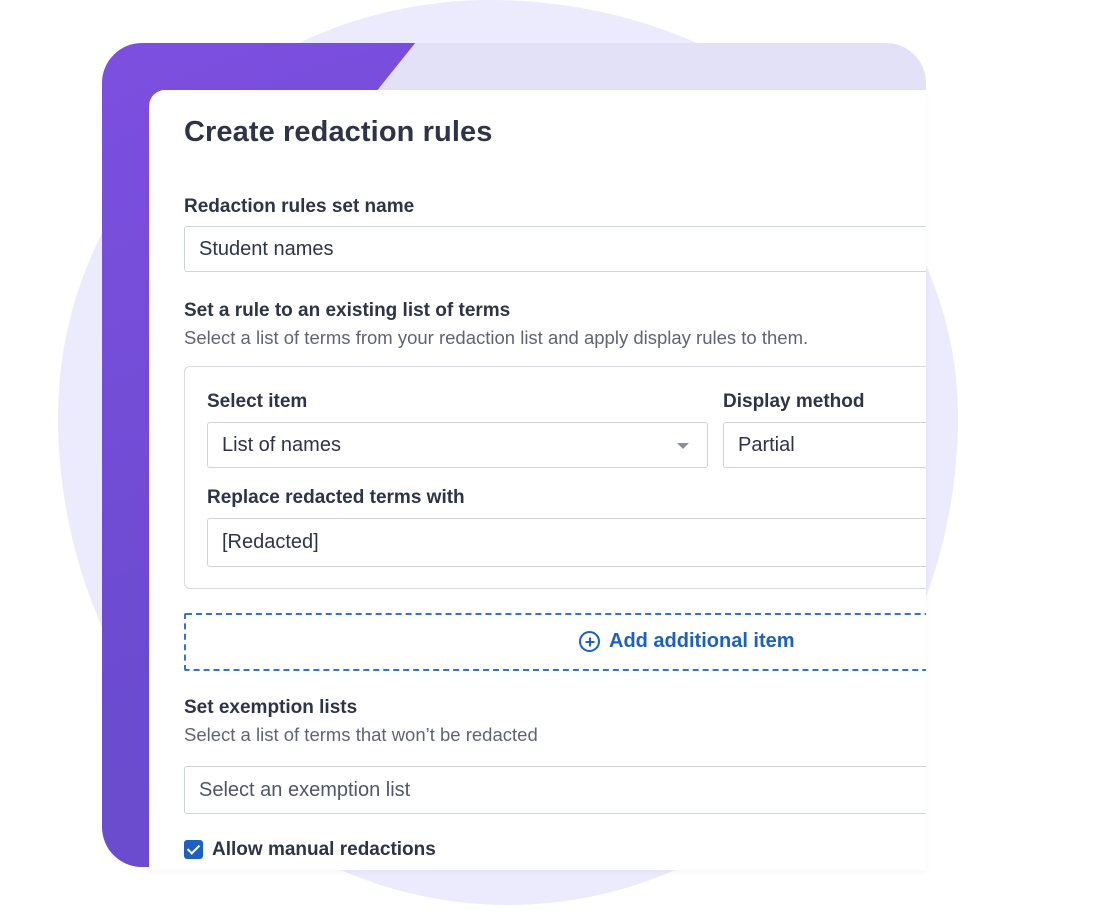  I want to click on add-additional-item-content: Add additional item, so click(687, 641).